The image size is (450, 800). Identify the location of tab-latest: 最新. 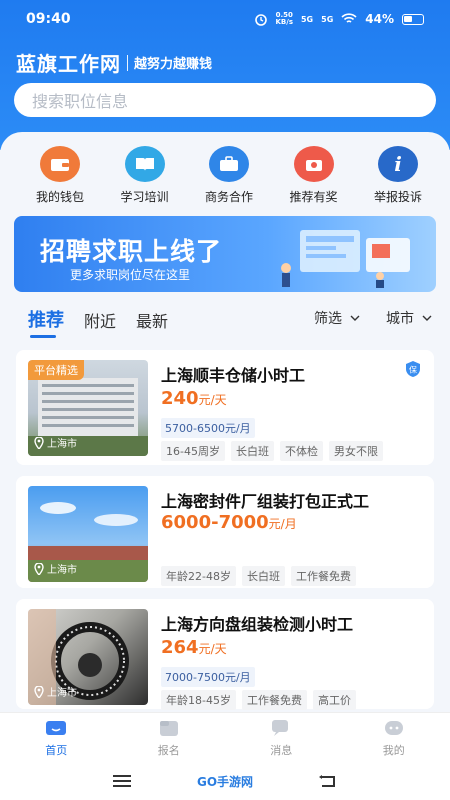
(152, 320).